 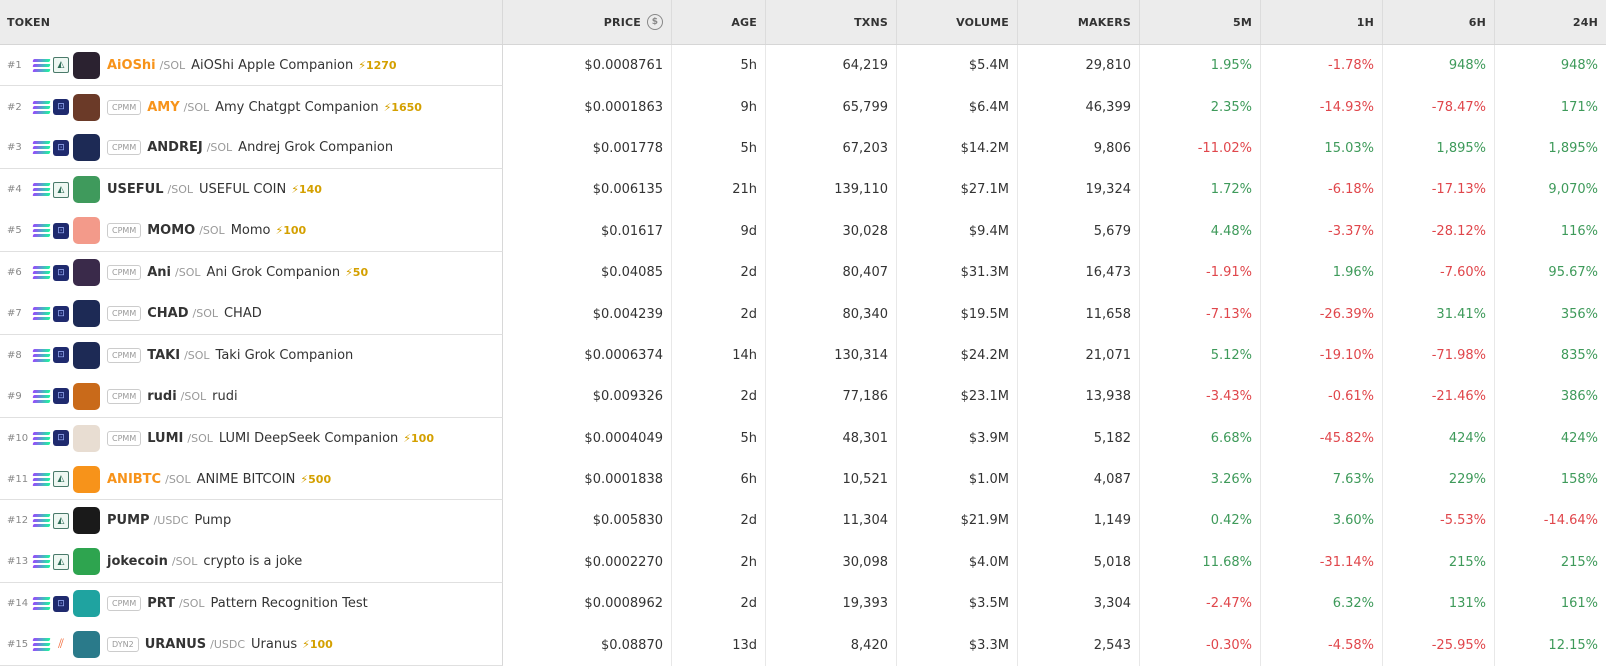 What do you see at coordinates (251, 397) in the screenshot?
I see `token-cell: #9 ⊡ CPMM rudi/SOL rudi` at bounding box center [251, 397].